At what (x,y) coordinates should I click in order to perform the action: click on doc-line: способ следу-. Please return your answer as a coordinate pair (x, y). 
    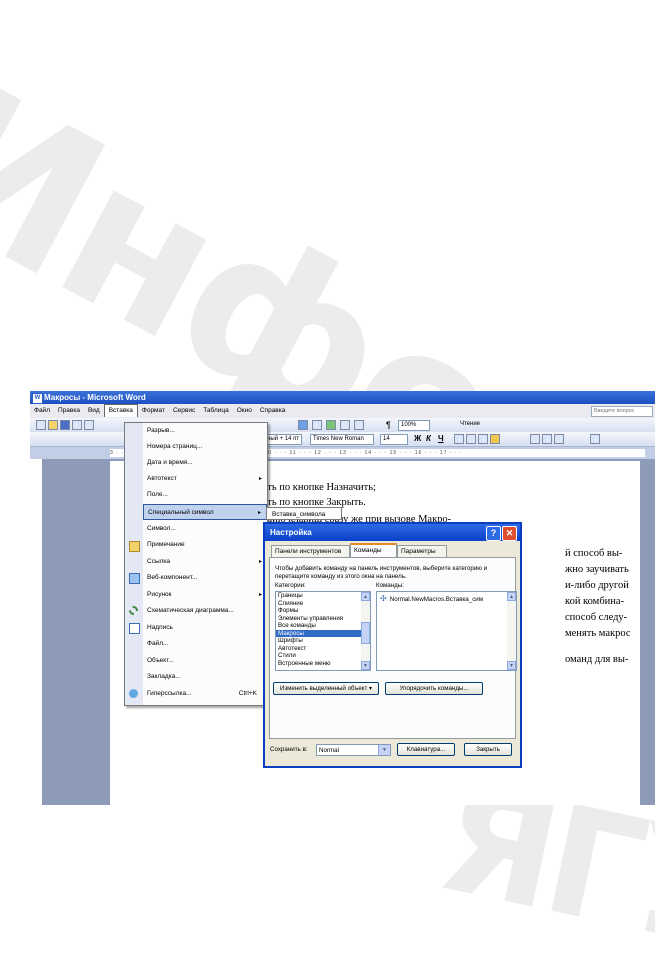
    Looking at the image, I should click on (596, 617).